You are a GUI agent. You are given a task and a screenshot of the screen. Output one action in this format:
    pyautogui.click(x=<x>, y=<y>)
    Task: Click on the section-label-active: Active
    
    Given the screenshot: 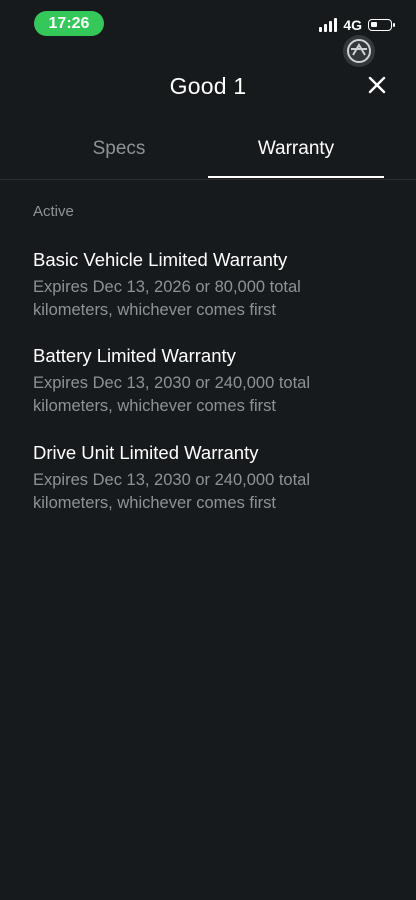 What is the action you would take?
    pyautogui.click(x=53, y=211)
    